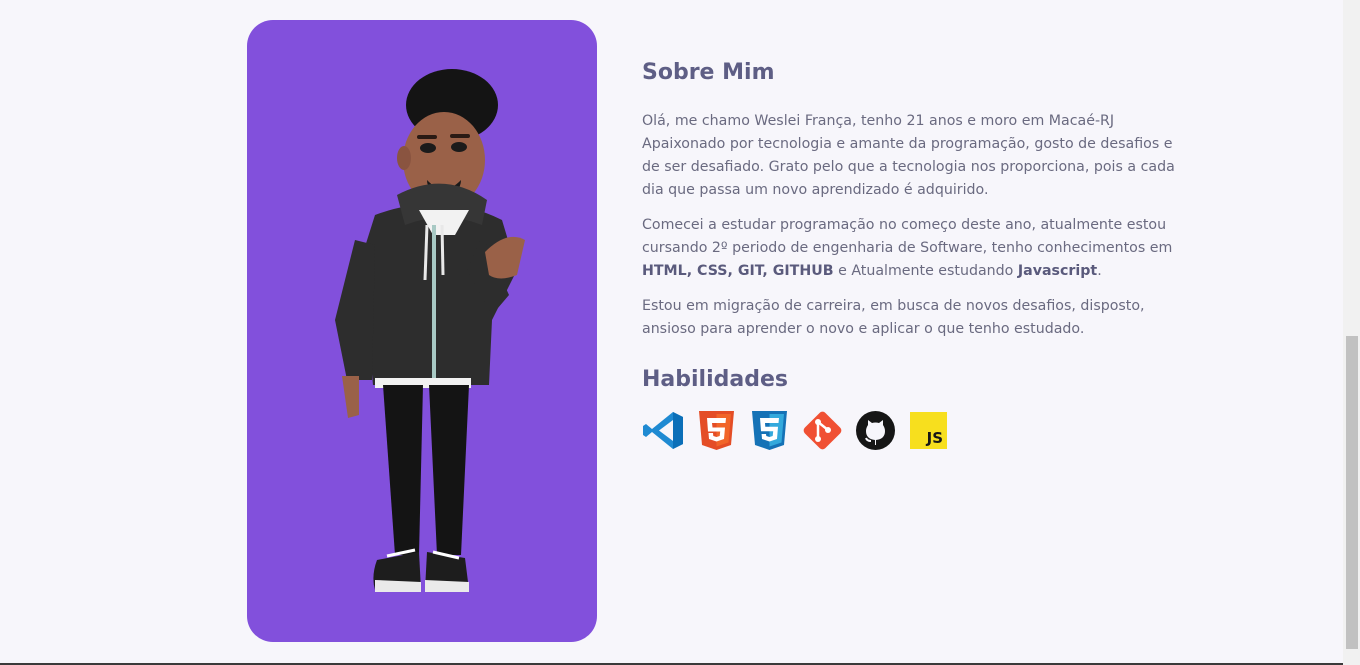  I want to click on git-icon, so click(822, 430).